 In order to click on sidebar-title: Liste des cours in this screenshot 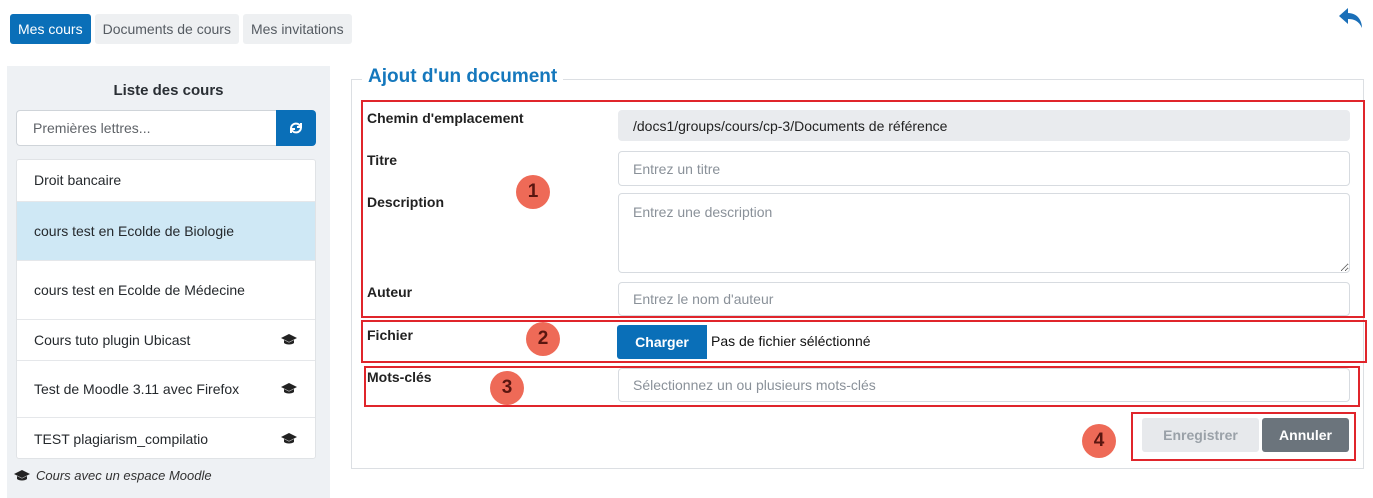, I will do `click(168, 90)`.